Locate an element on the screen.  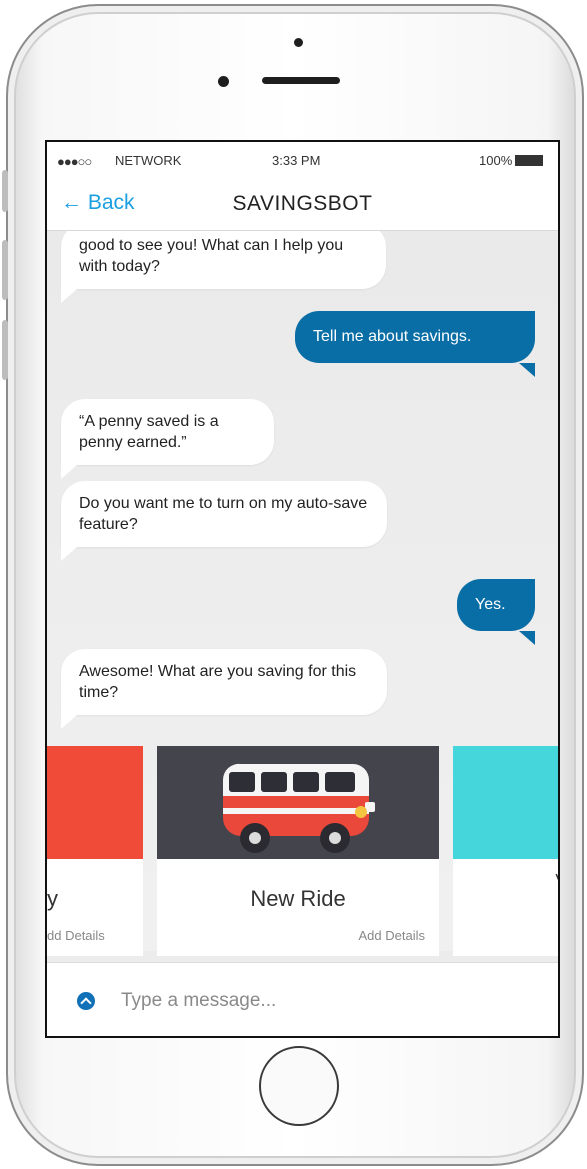
message-text: Yes. is located at coordinates (490, 604).